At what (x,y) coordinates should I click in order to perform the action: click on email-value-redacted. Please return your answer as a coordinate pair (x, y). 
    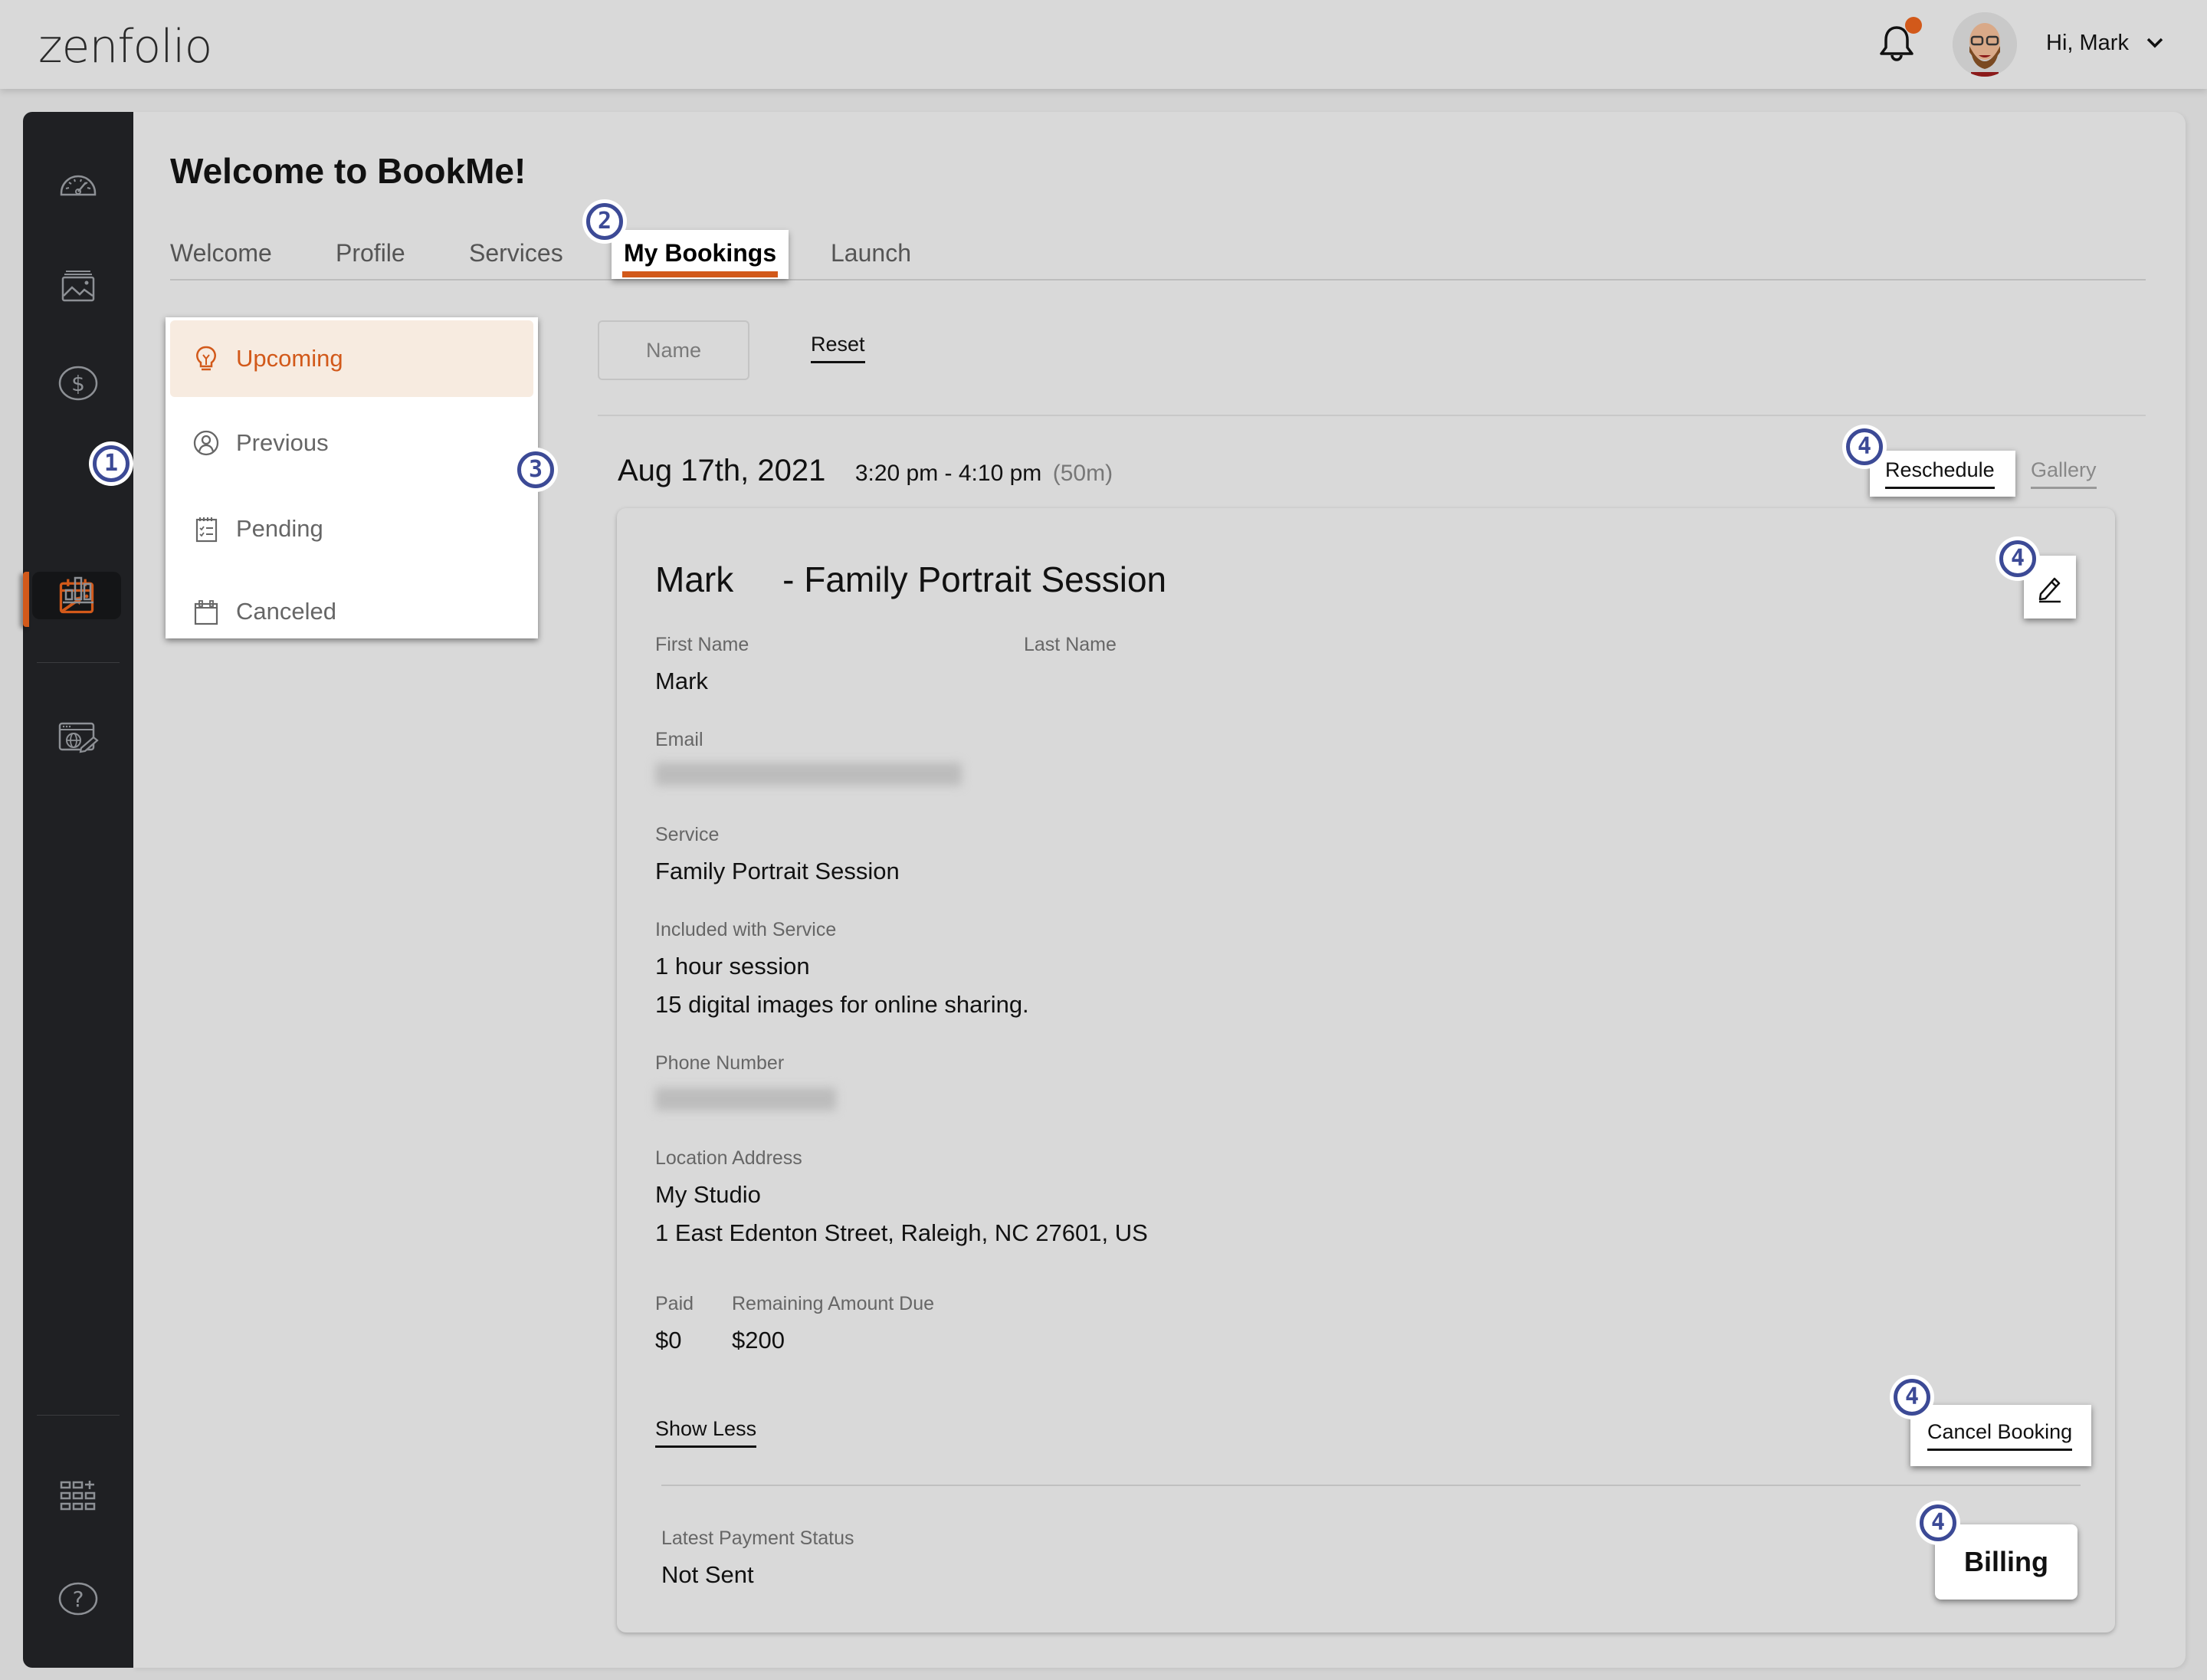
    Looking at the image, I should click on (808, 774).